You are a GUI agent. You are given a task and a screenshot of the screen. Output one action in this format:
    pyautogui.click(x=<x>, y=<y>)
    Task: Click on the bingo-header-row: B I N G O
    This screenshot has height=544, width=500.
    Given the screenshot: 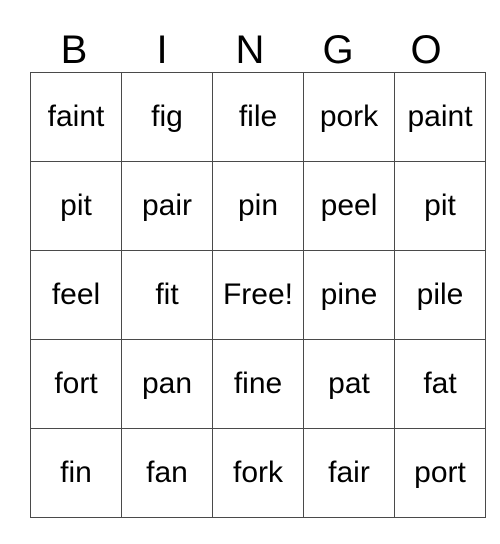 What is the action you would take?
    pyautogui.click(x=250, y=46)
    